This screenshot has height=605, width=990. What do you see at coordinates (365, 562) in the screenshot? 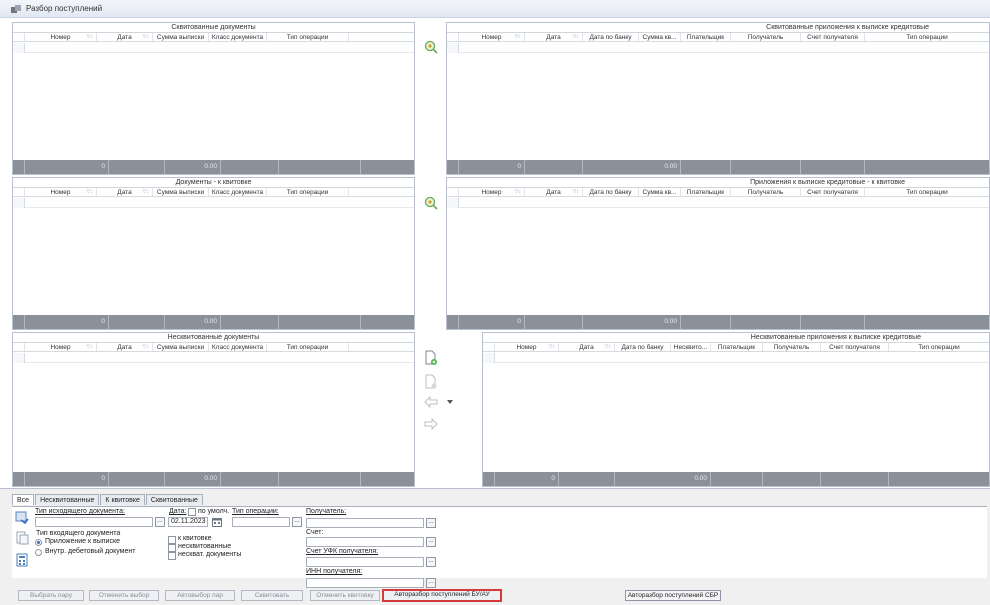
I see `ufk-account-field` at bounding box center [365, 562].